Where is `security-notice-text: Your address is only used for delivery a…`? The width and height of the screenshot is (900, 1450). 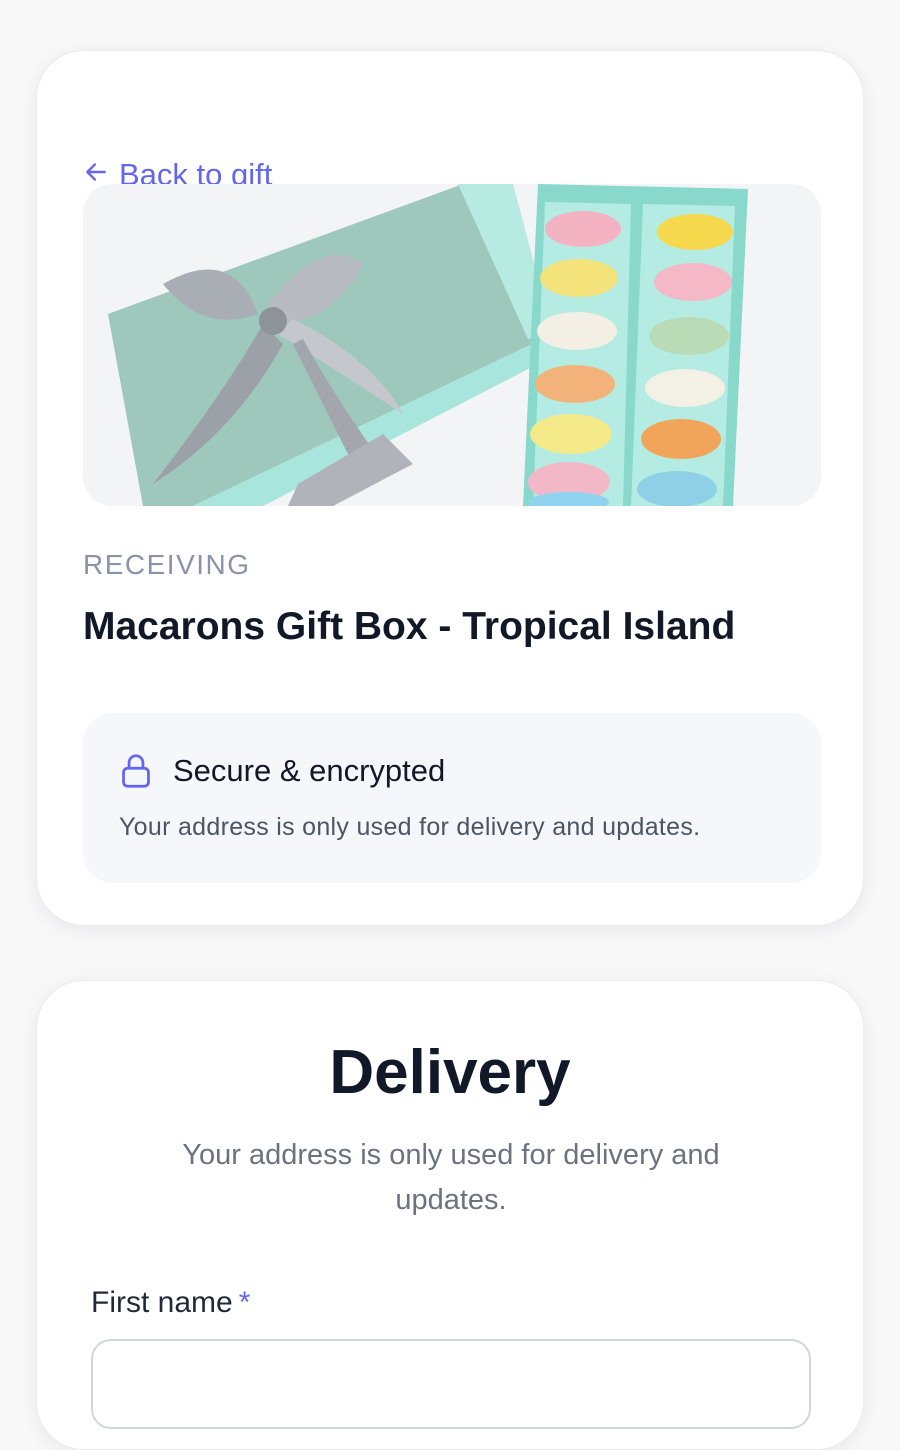 security-notice-text: Your address is only used for delivery a… is located at coordinates (410, 827).